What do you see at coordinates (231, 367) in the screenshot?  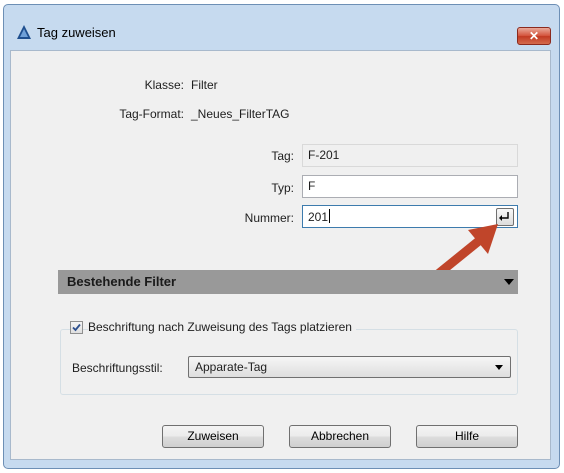 I see `style-value: Apparate-Tag` at bounding box center [231, 367].